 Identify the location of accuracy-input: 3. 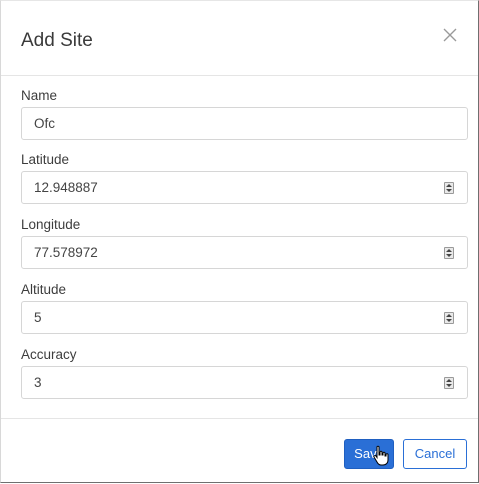
(244, 382).